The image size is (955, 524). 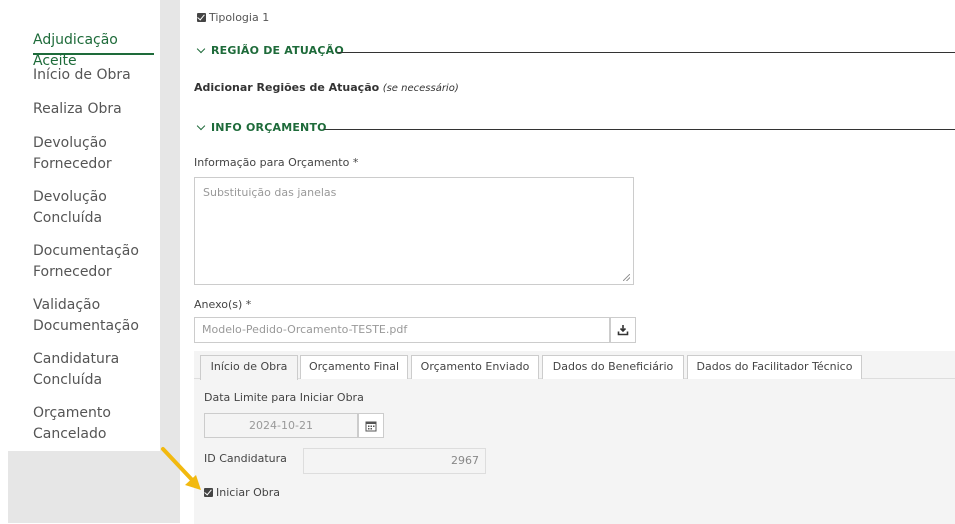 I want to click on section-orcamento-header: INFO ORÇAMENTO, so click(x=261, y=127).